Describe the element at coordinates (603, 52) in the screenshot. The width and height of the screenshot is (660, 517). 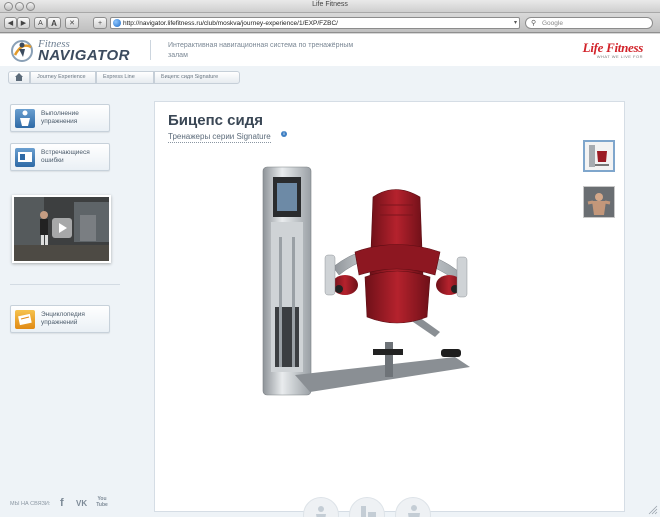
I see `life-fitness-logo: Life Fitness WHAT WE LIVE FOR` at that location.